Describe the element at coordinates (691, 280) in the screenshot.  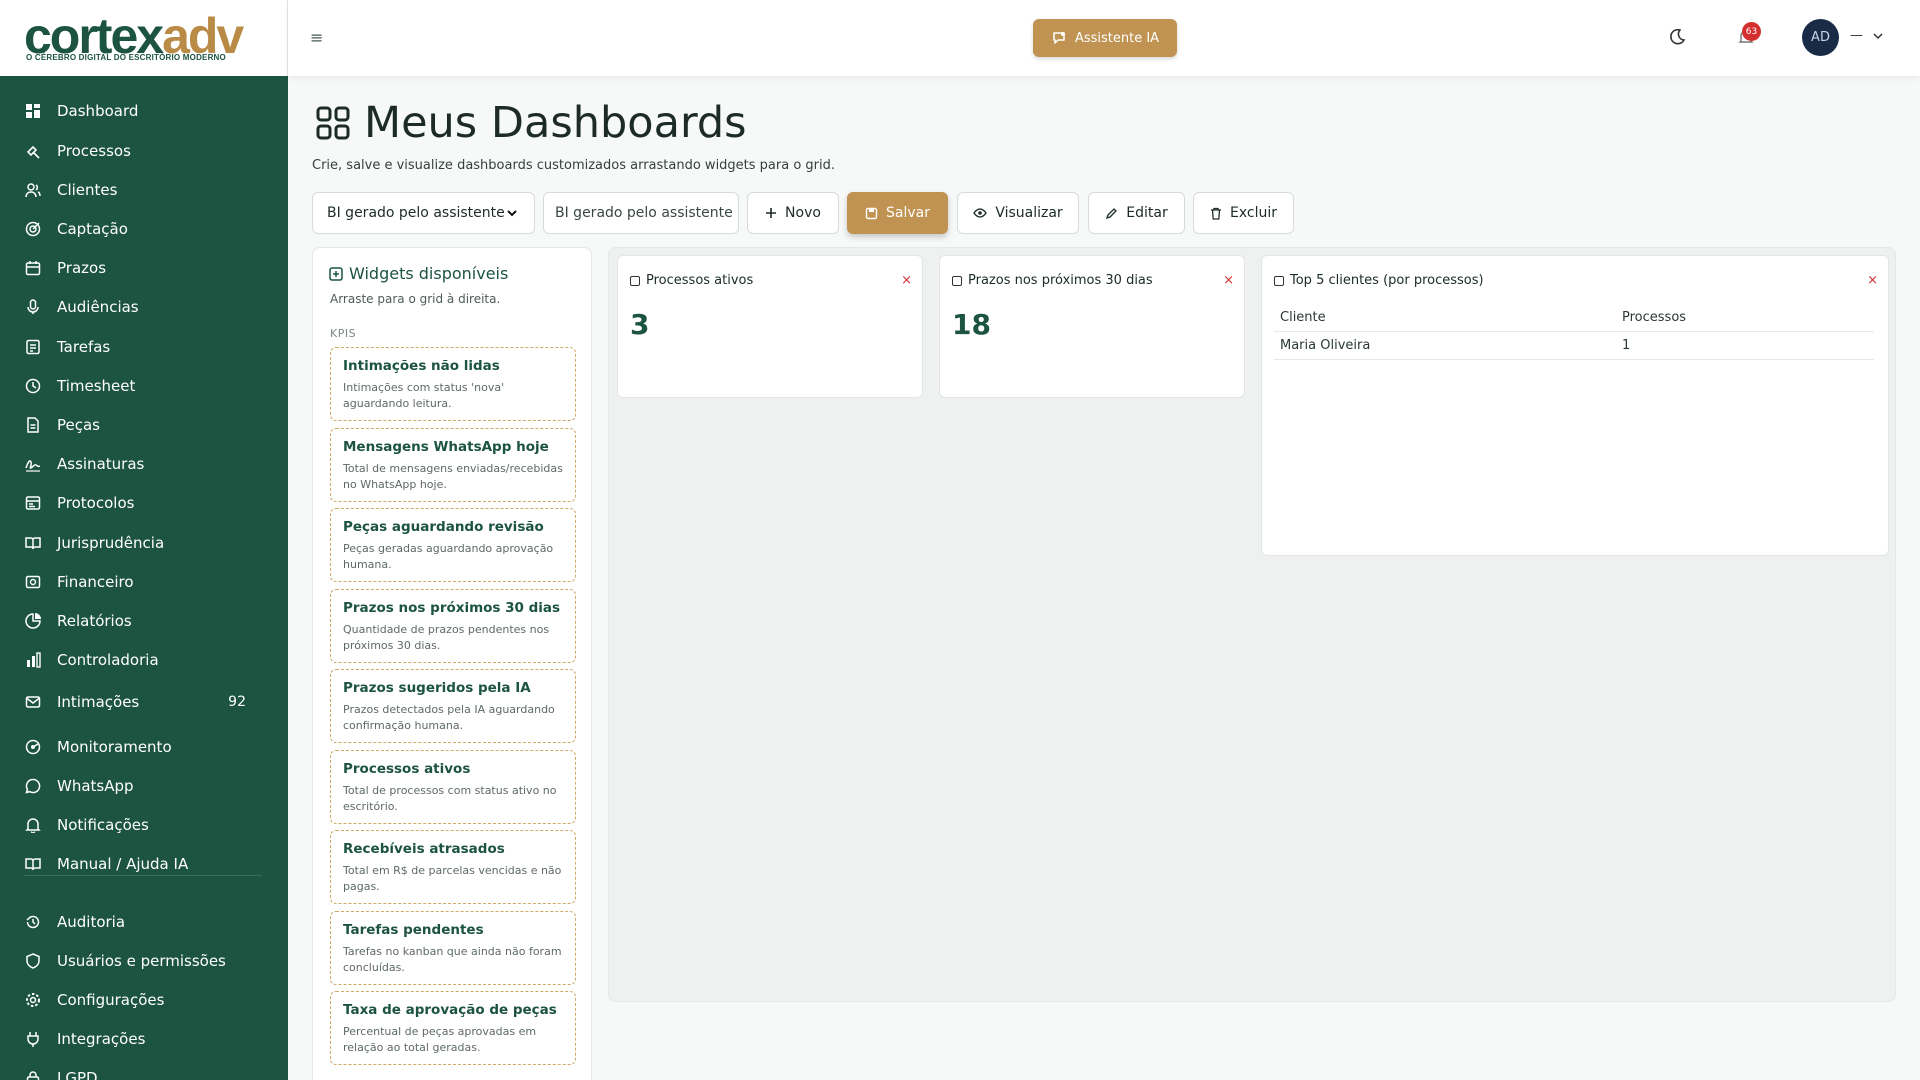
I see `widget-card-title: Processos ativos` at that location.